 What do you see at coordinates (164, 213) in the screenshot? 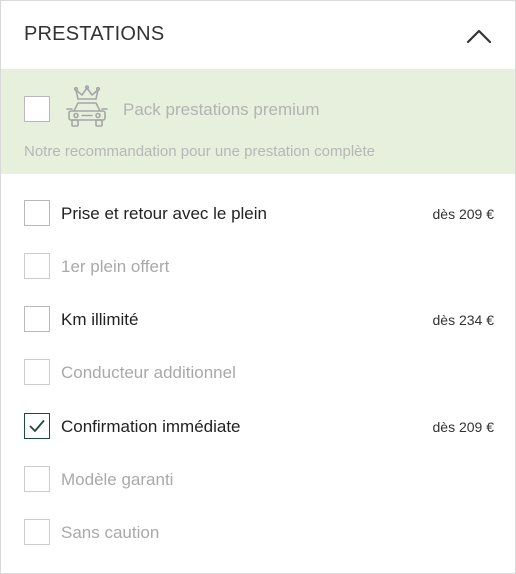
I see `option-label: Prise et retour avec le plein` at bounding box center [164, 213].